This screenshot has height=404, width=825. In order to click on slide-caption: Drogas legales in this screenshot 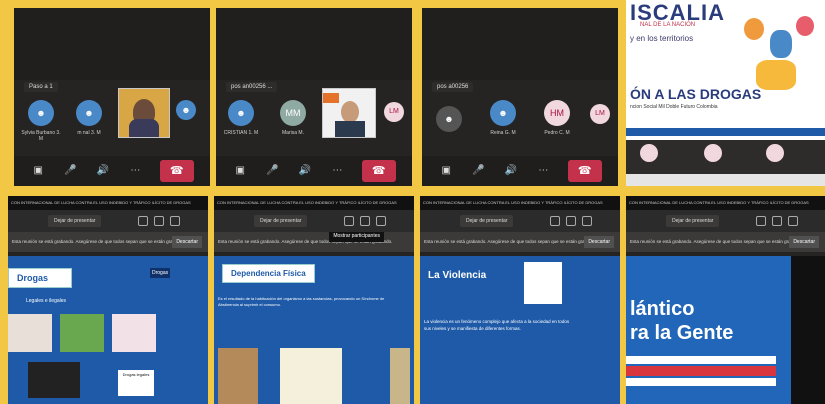, I will do `click(136, 383)`.